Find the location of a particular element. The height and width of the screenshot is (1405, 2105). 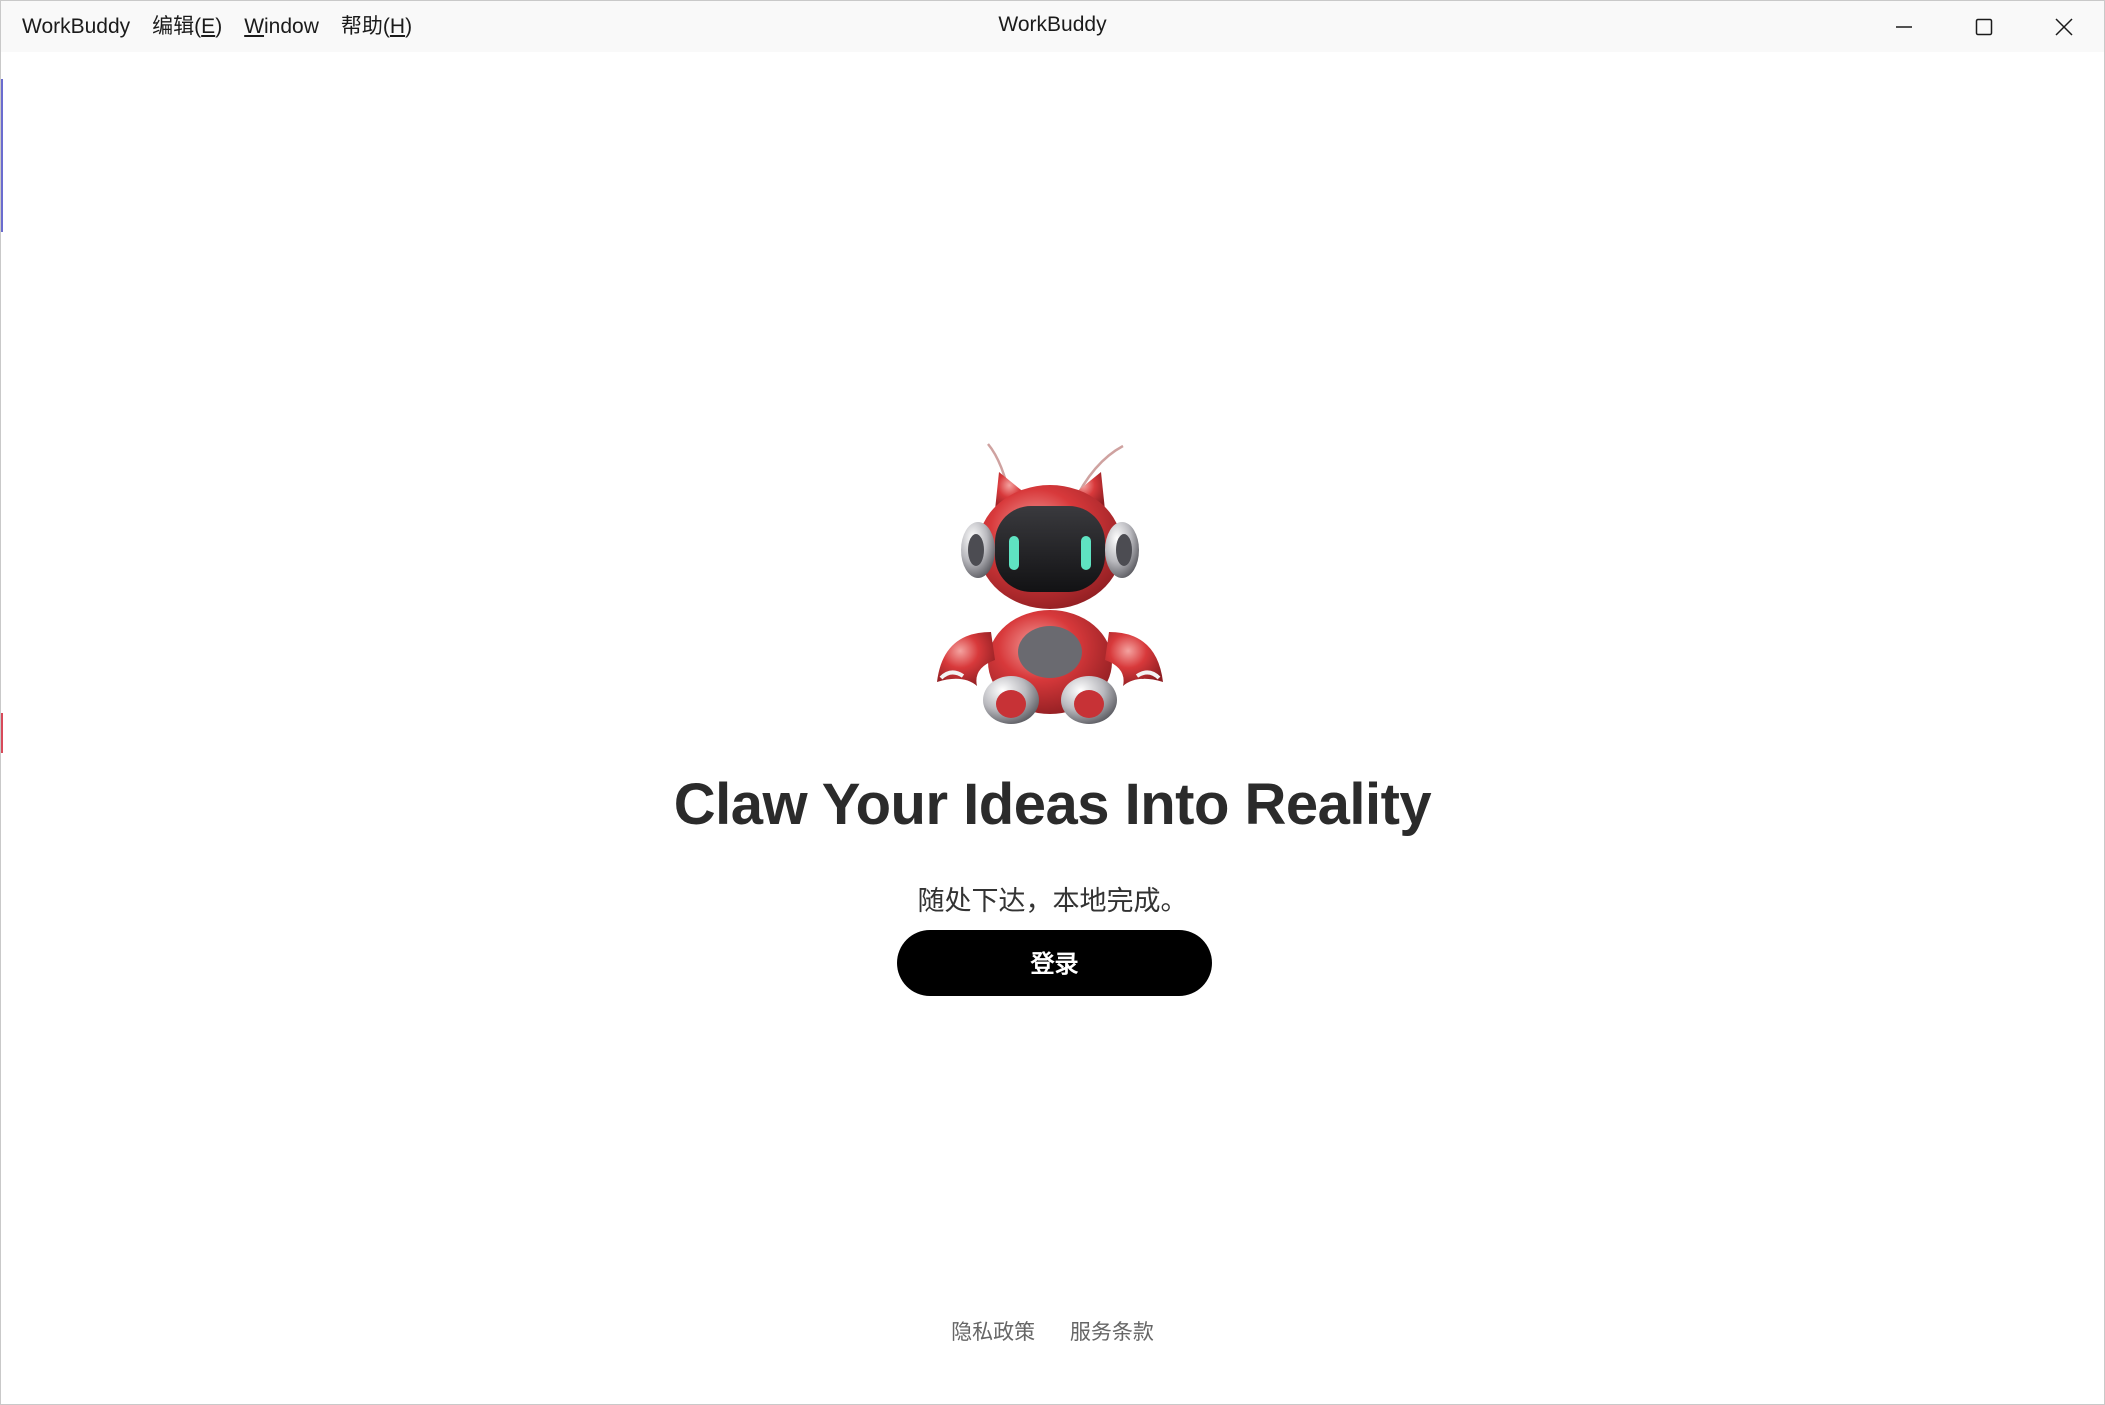

menu-item-label: 帮助( is located at coordinates (365, 26).